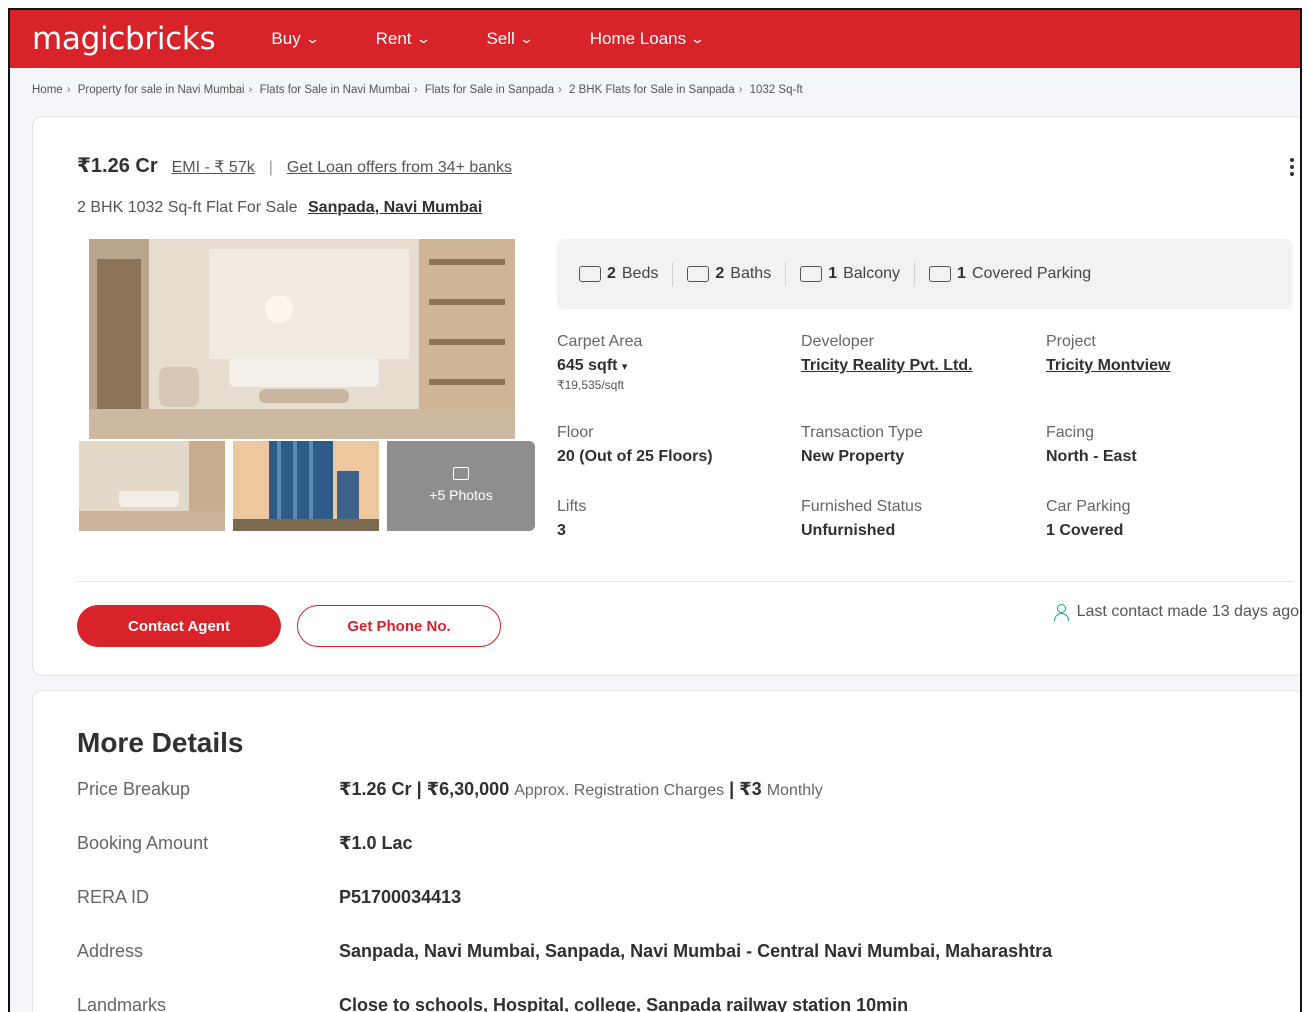 Image resolution: width=1309 pixels, height=1012 pixels. What do you see at coordinates (640, 273) in the screenshot?
I see `amenity-label: Beds` at bounding box center [640, 273].